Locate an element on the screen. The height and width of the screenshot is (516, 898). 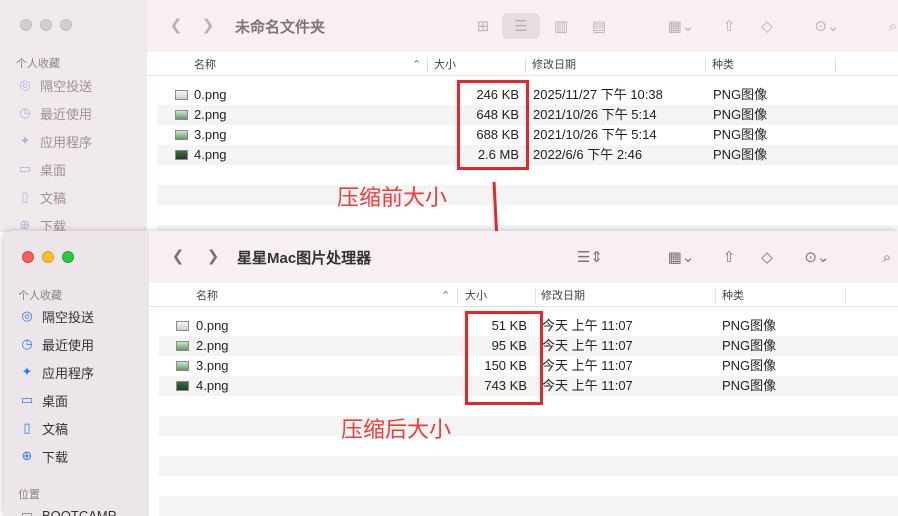
gallery-icon: ▤ is located at coordinates (599, 26).